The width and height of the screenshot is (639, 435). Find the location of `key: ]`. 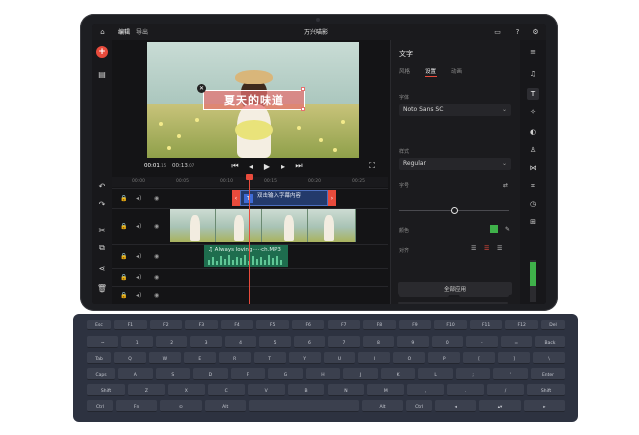

key: ] is located at coordinates (514, 358).